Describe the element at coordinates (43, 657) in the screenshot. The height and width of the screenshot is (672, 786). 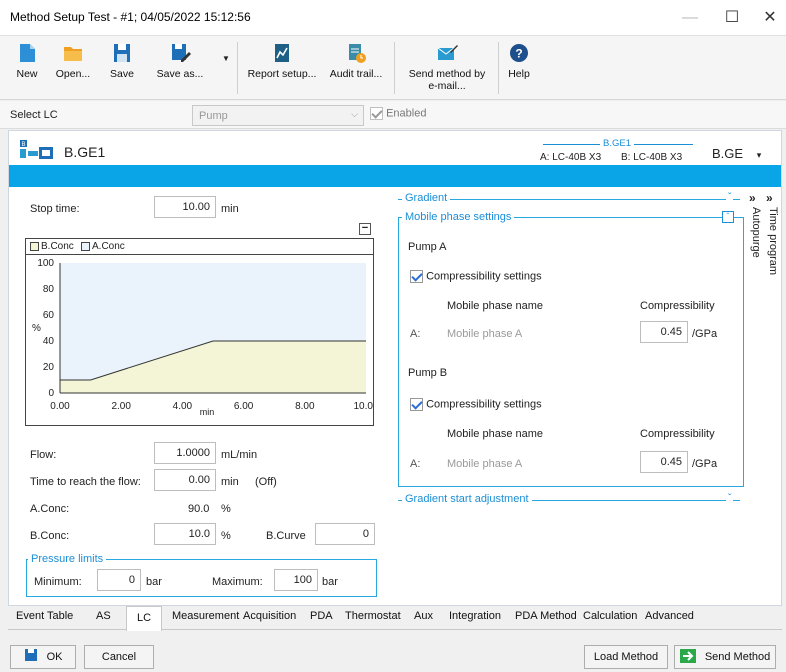
I see `ok-button: OK` at that location.